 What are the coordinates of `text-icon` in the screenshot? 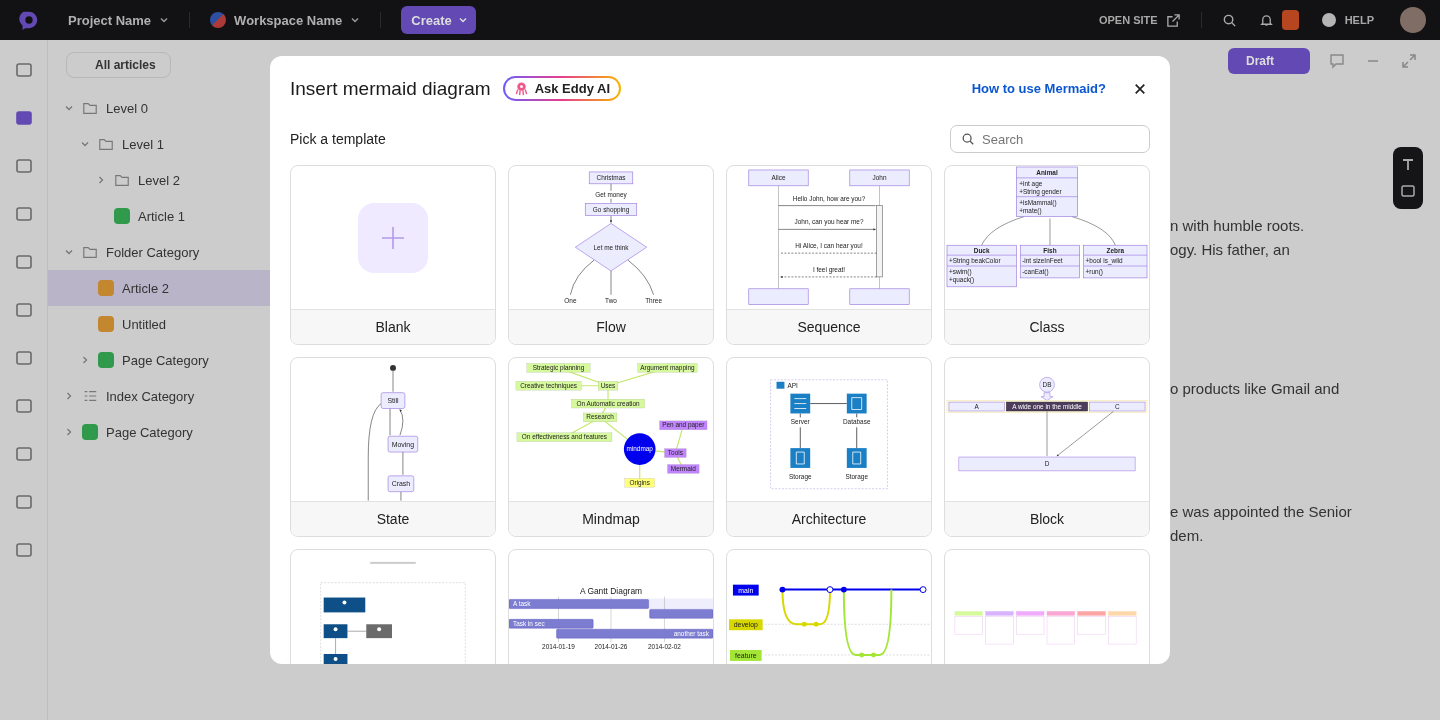 It's located at (1408, 165).